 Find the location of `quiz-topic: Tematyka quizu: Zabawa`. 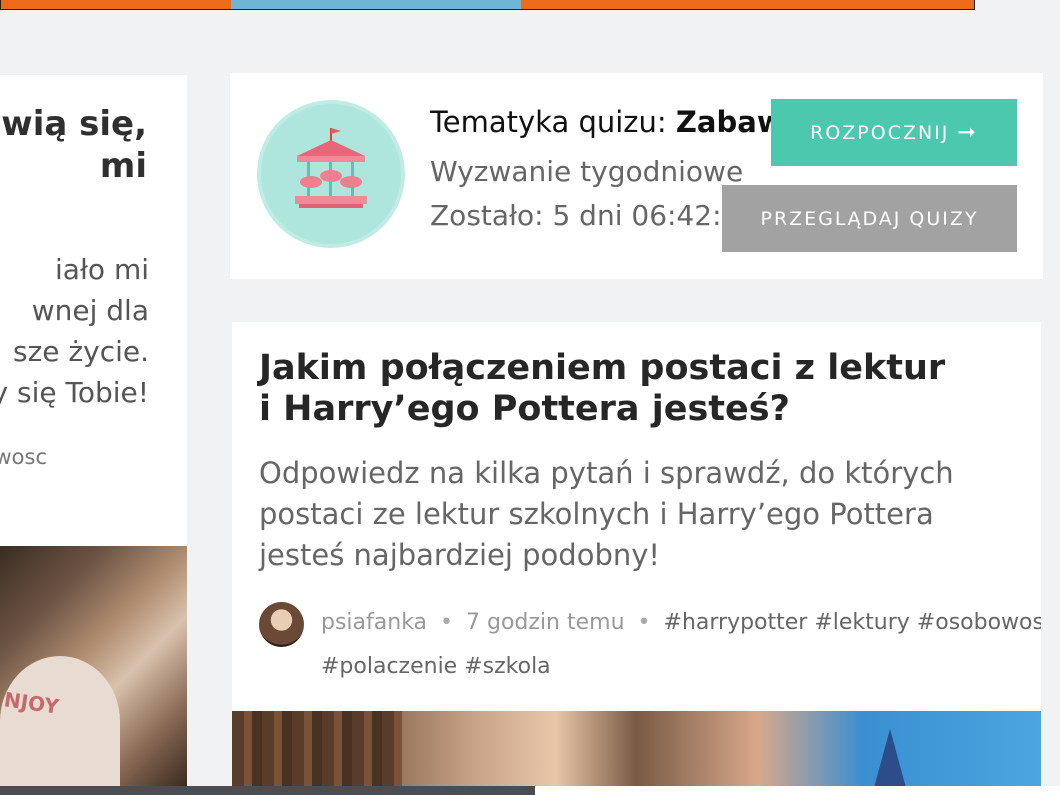

quiz-topic: Tematyka quizu: Zabawa is located at coordinates (616, 122).